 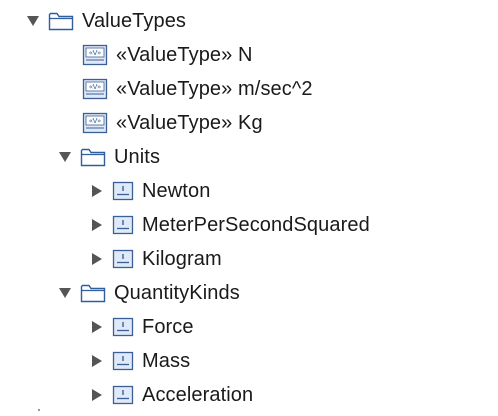 I want to click on tree-node-valuetype-msec2: «V» «ValueType» m/sec^2, so click(x=249, y=89).